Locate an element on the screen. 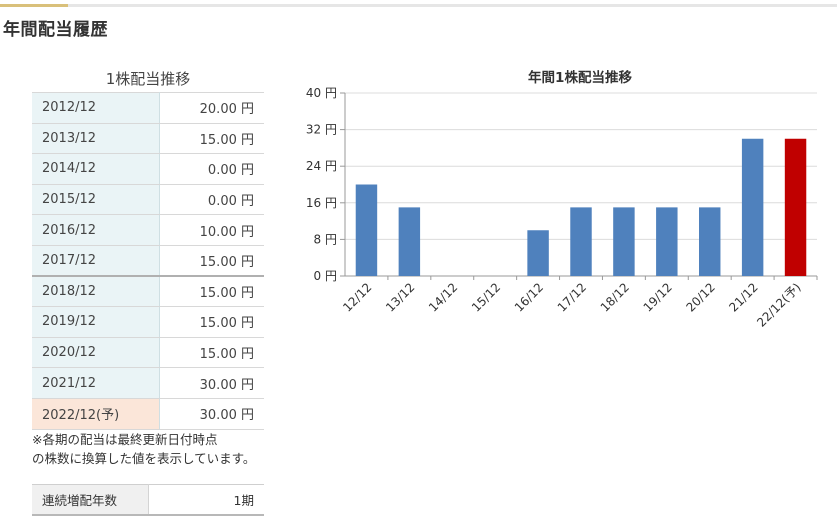 The image size is (837, 522). y-tick-label: 16 円 is located at coordinates (321, 203).